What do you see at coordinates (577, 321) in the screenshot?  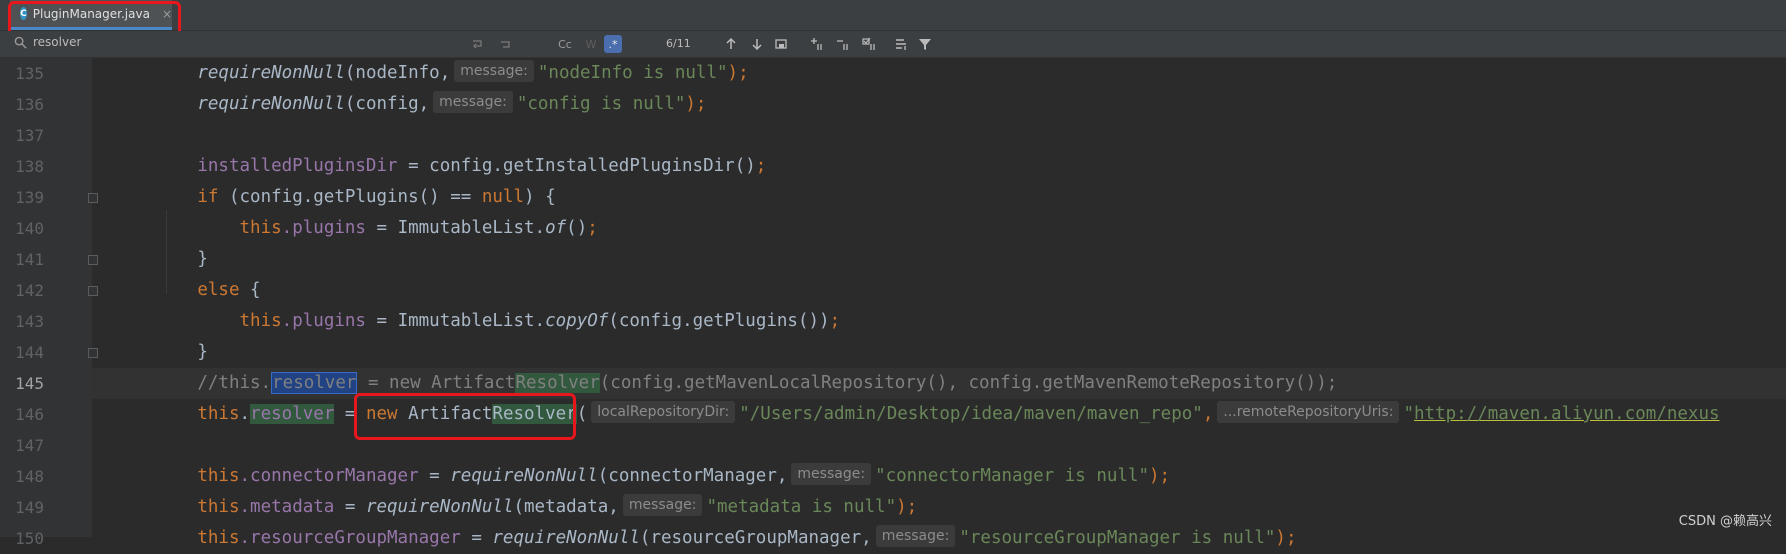 I see `method-call: copyOf` at bounding box center [577, 321].